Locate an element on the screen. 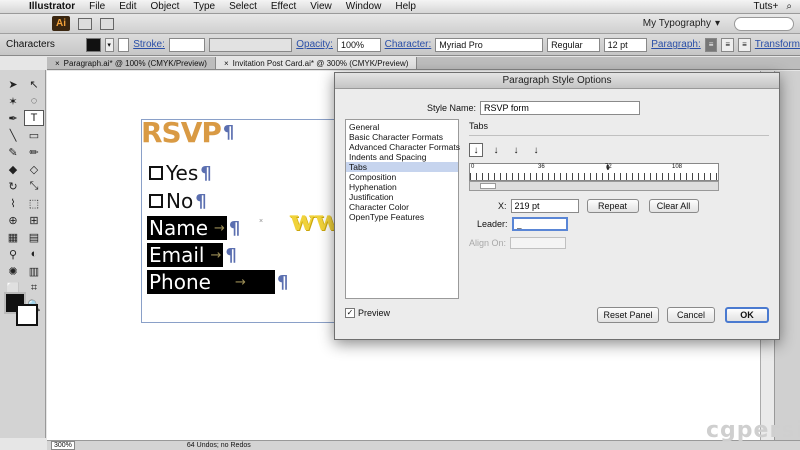 This screenshot has height=450, width=800. align-left-icon: ≡ is located at coordinates (711, 44).